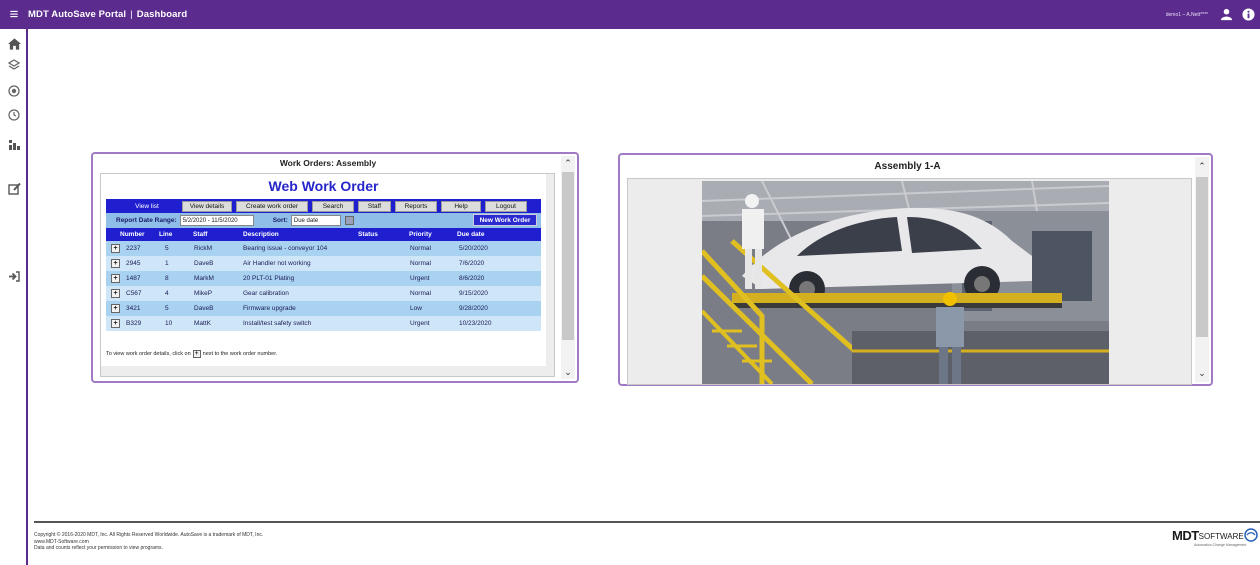  I want to click on logout-icon, so click(14, 276).